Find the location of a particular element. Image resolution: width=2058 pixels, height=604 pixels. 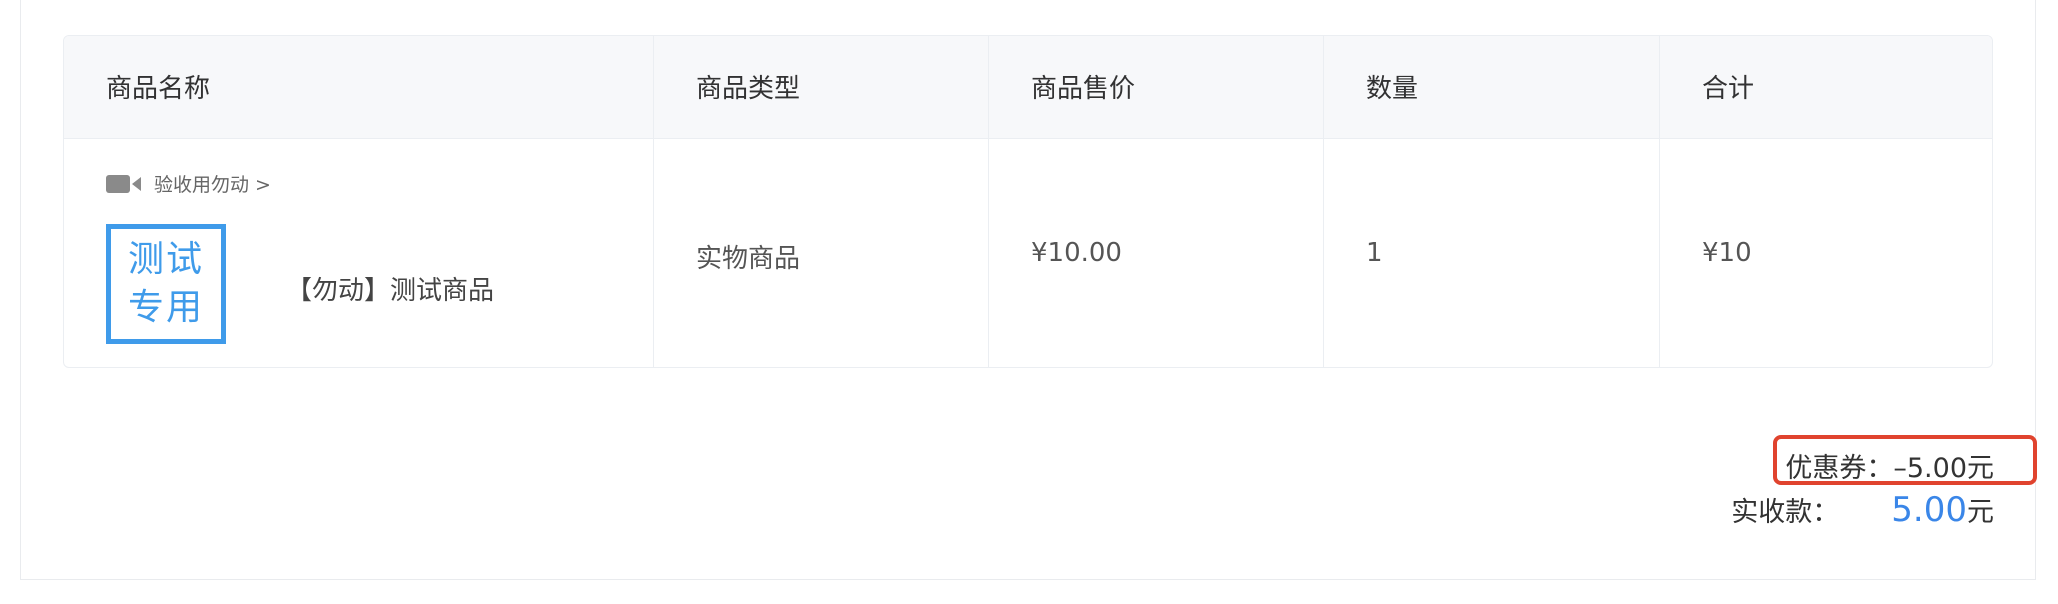

thumbnail-text-line-1: 测试 is located at coordinates (165, 259).